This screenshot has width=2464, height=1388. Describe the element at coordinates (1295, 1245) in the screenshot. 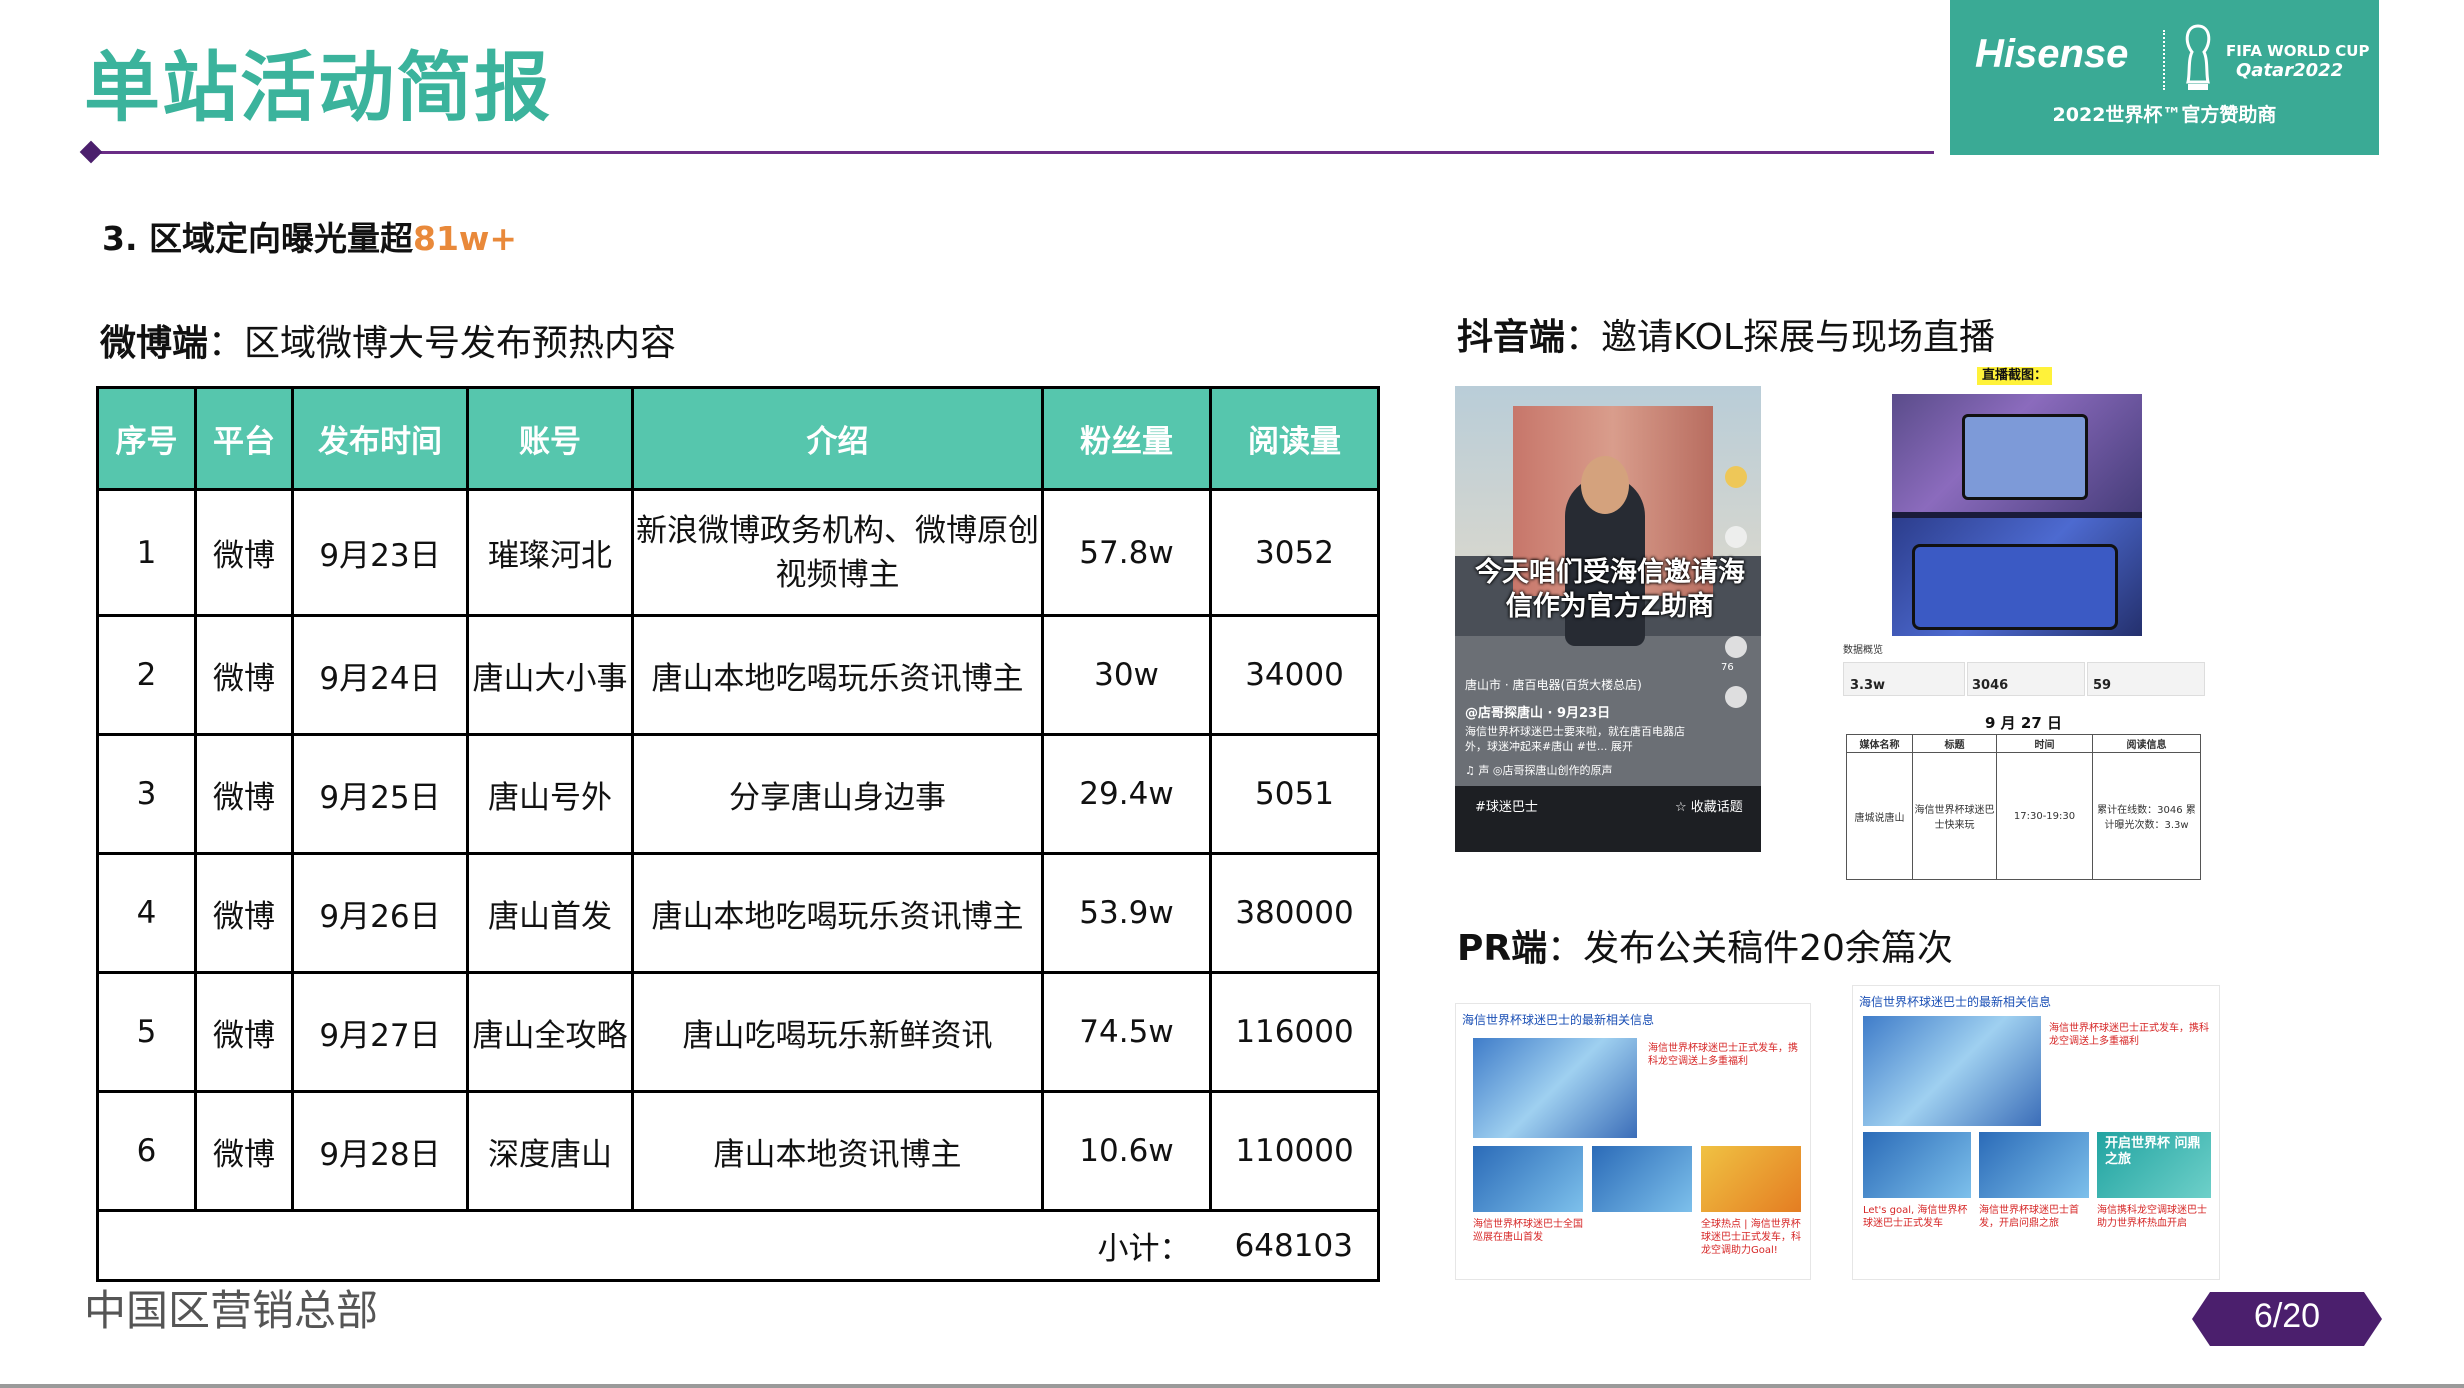

I see `subtotal-value: 648103` at that location.